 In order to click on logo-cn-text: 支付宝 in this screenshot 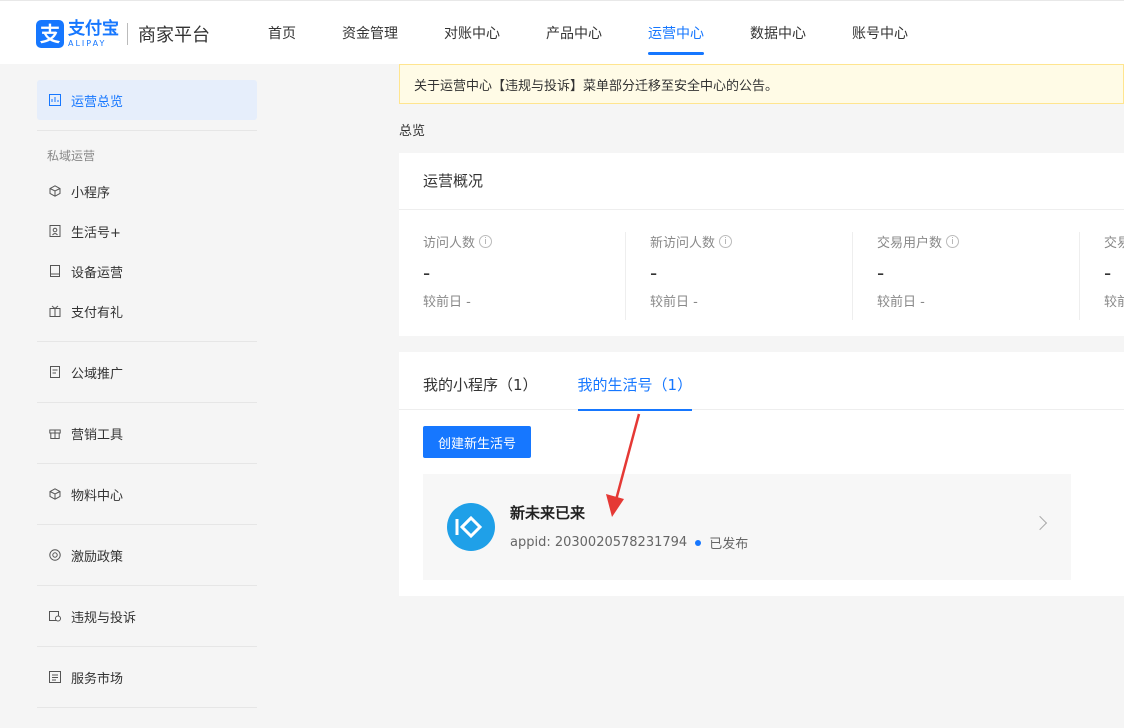, I will do `click(93, 28)`.